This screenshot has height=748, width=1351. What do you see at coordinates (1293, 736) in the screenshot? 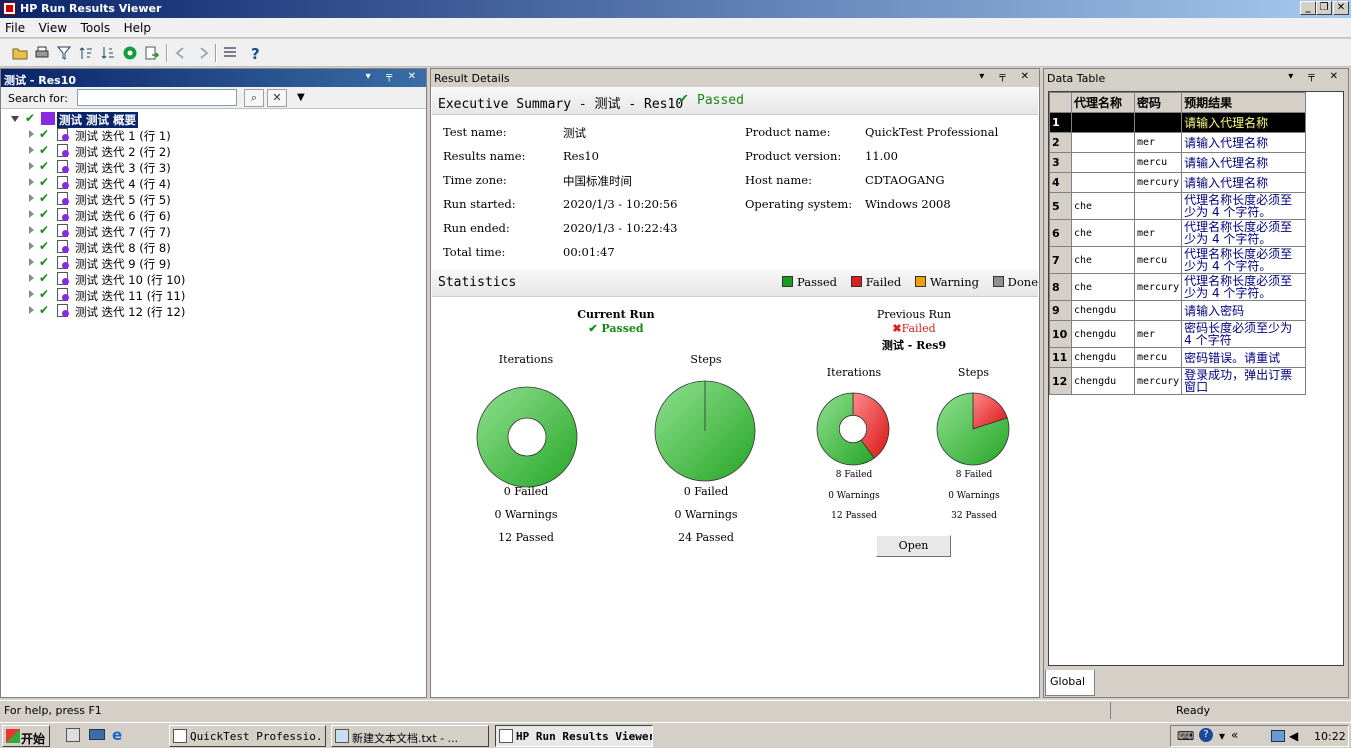
I see `volume-icon: ◀` at bounding box center [1293, 736].